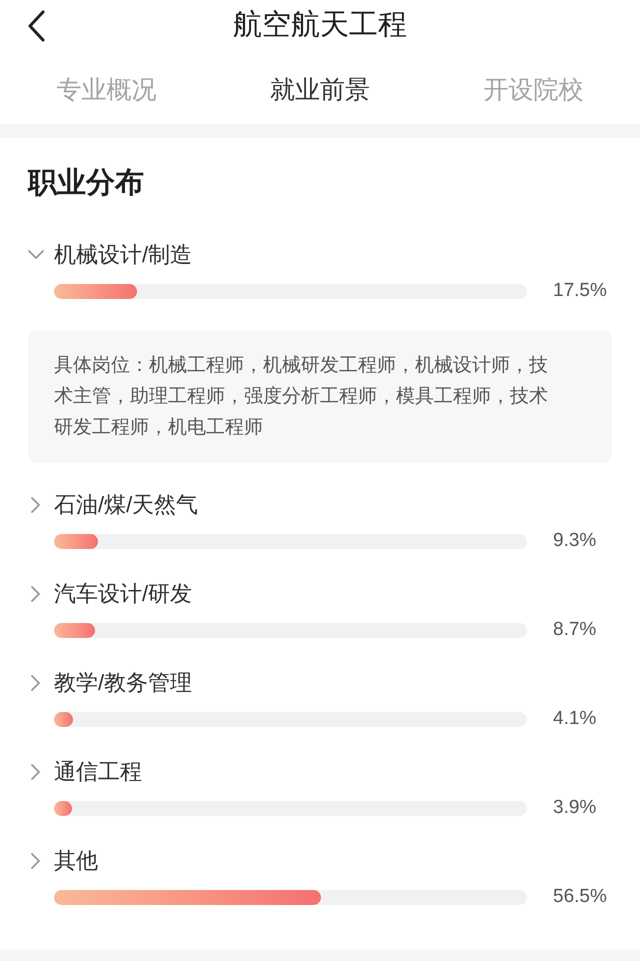  I want to click on category-toggle: 其他, so click(63, 861).